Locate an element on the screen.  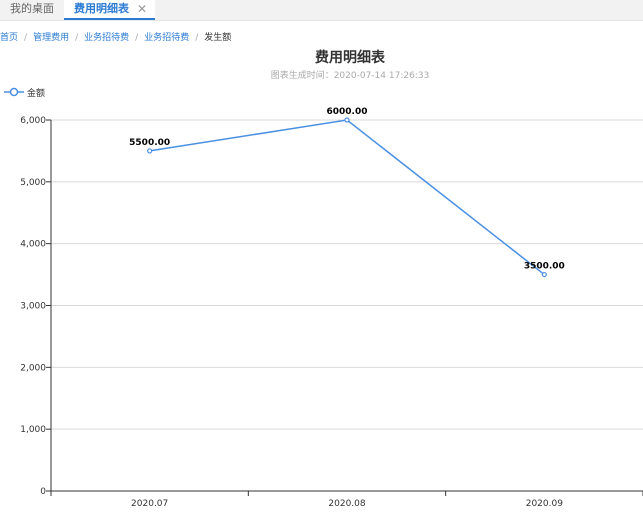
y-tick-label: 0 is located at coordinates (43, 492).